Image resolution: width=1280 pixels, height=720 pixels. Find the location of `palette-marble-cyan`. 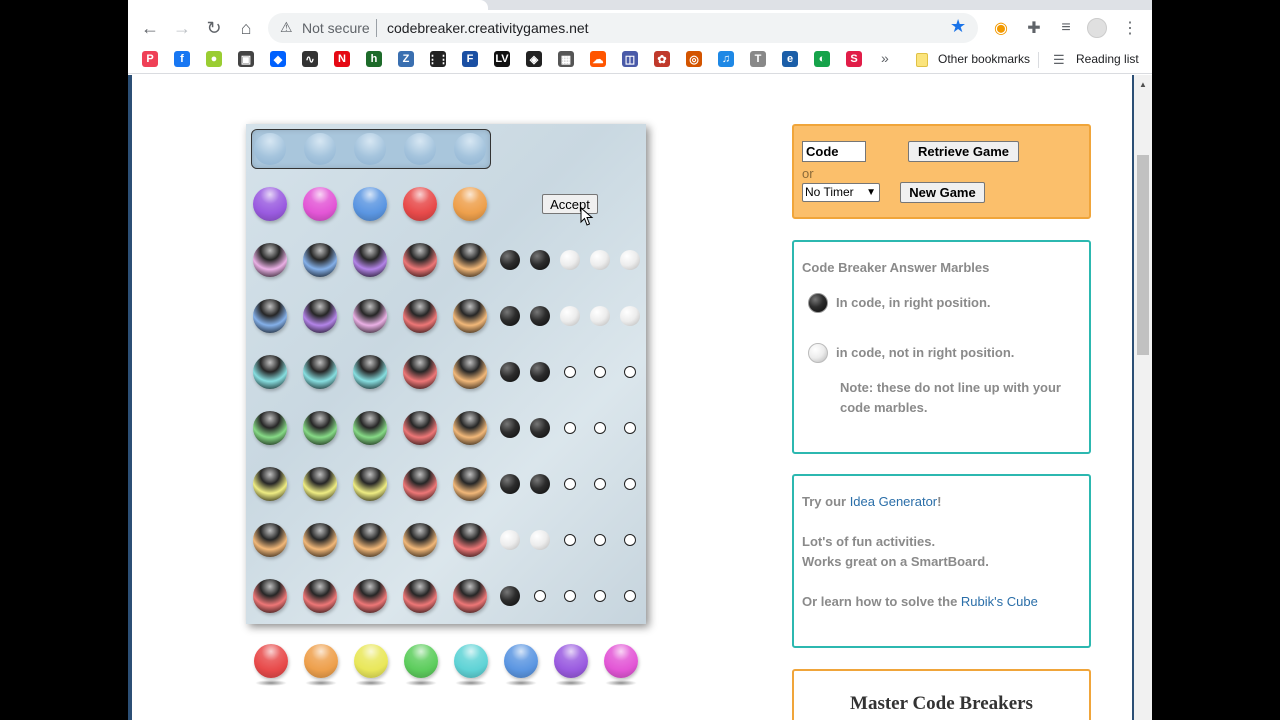

palette-marble-cyan is located at coordinates (471, 661).